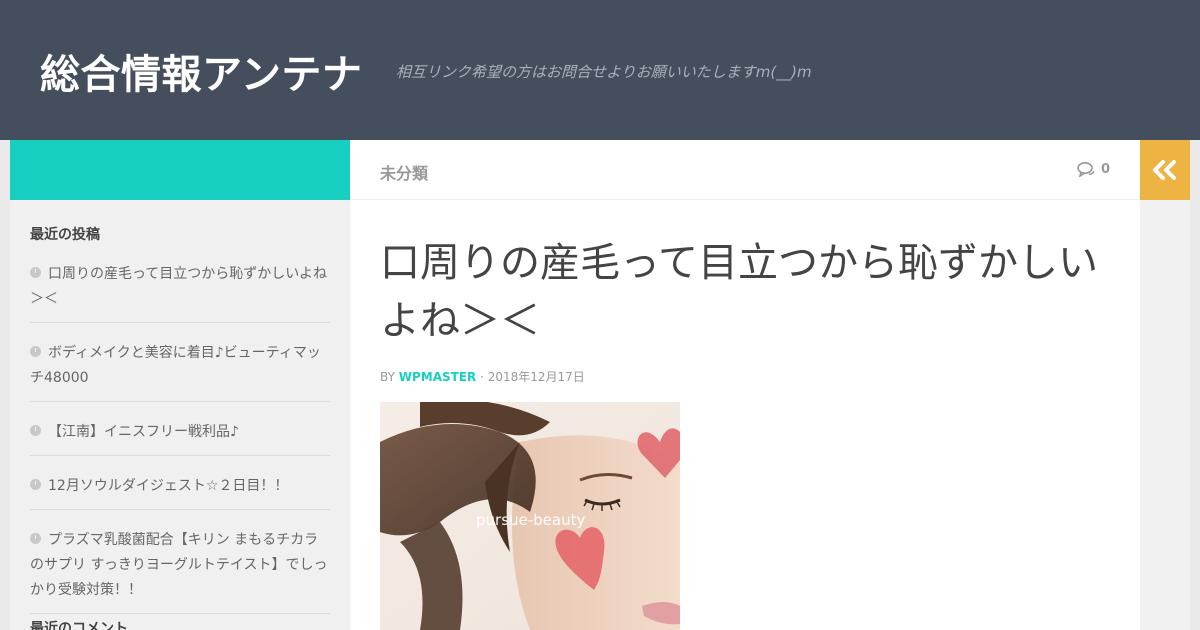 Image resolution: width=1200 pixels, height=630 pixels. I want to click on post-byline: BY WPMASTER · 2018年12月17日, so click(482, 376).